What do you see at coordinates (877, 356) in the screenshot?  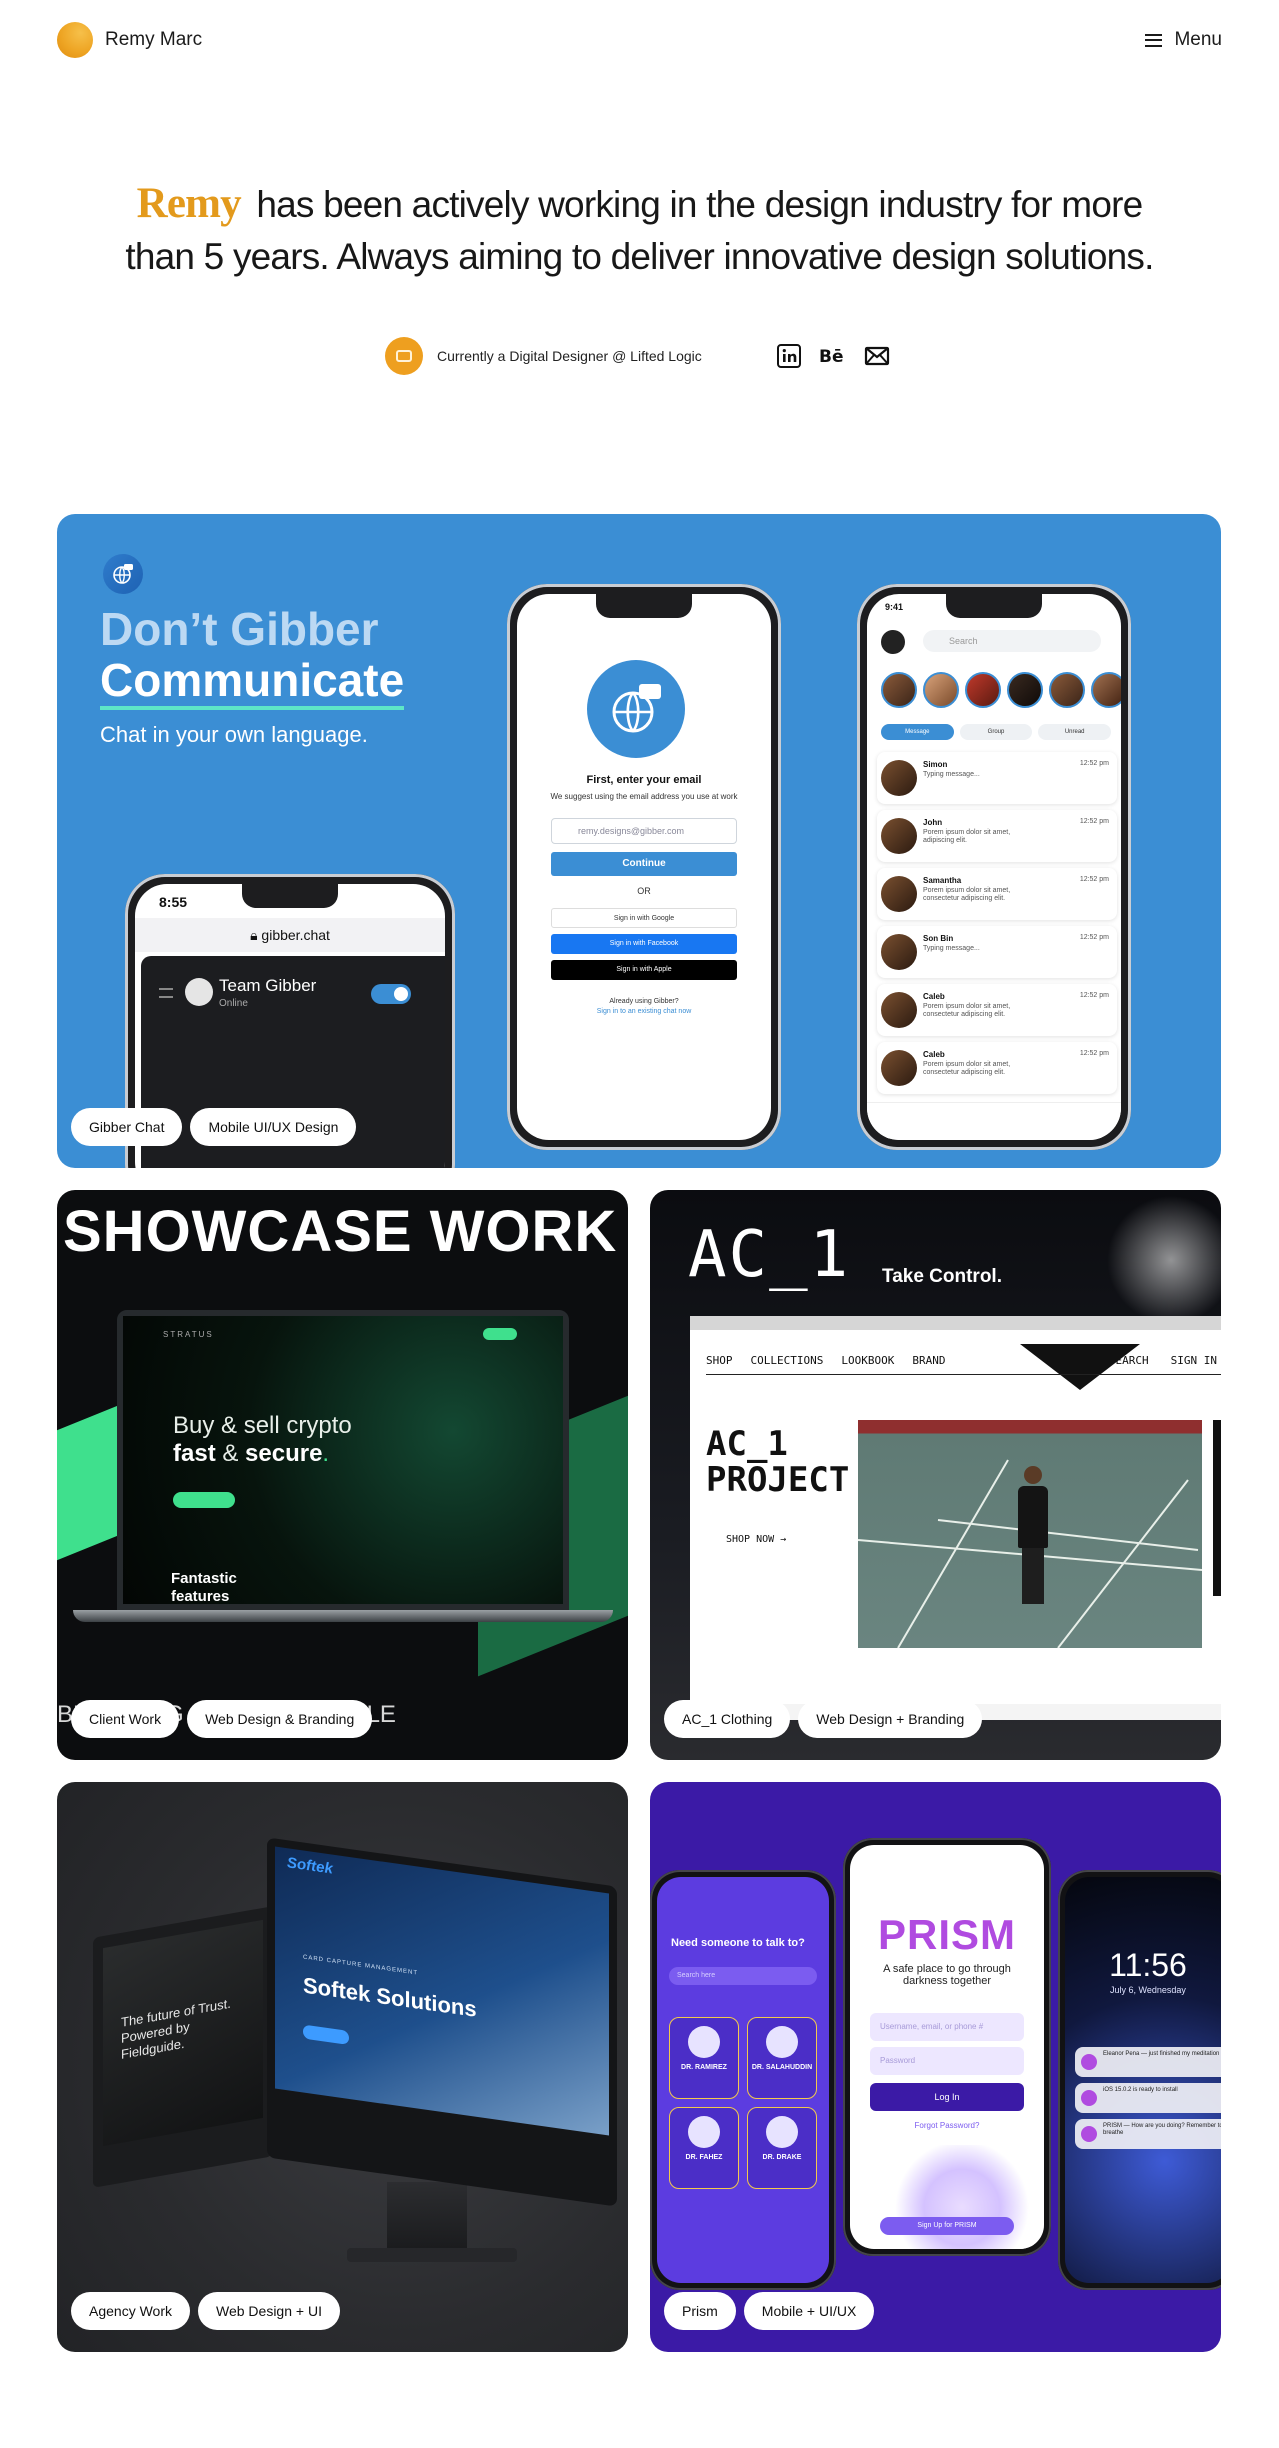 I see `mail-icon` at bounding box center [877, 356].